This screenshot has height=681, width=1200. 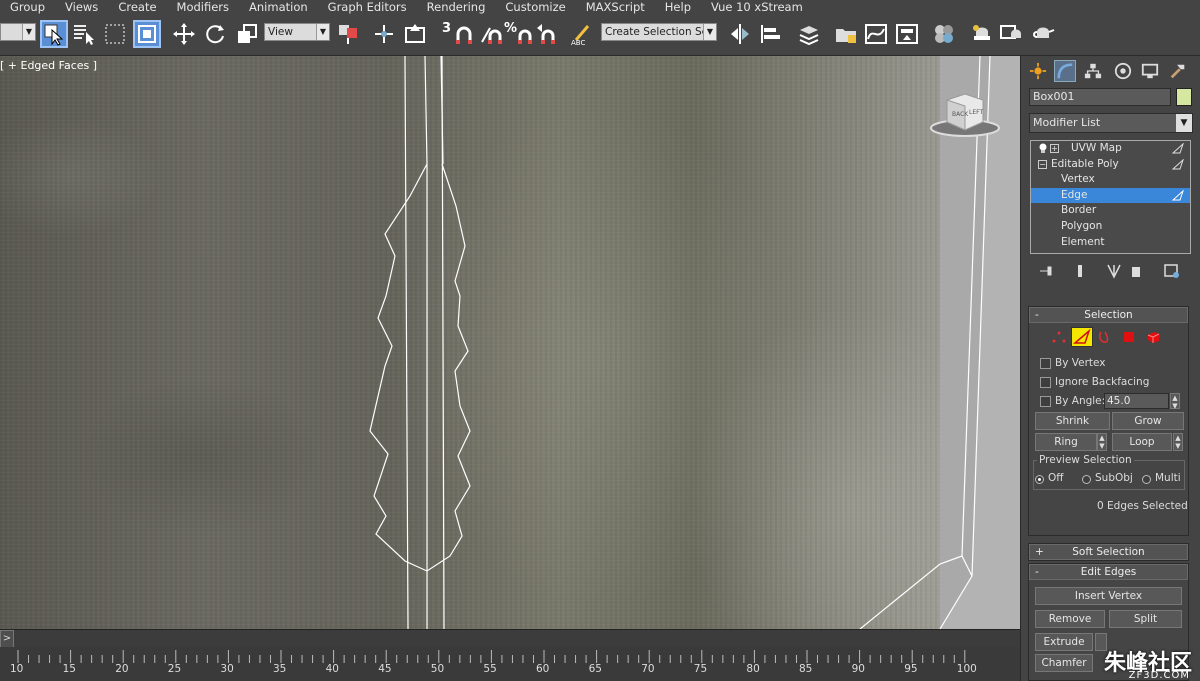 I want to click on polygon-mode-button, so click(x=1129, y=337).